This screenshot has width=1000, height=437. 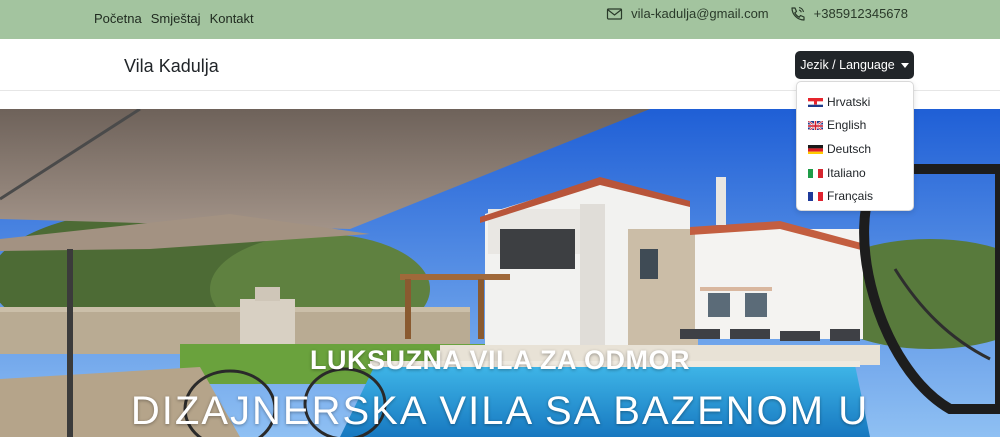 I want to click on email-link: vila-kadulja@gmail.com, so click(x=699, y=13).